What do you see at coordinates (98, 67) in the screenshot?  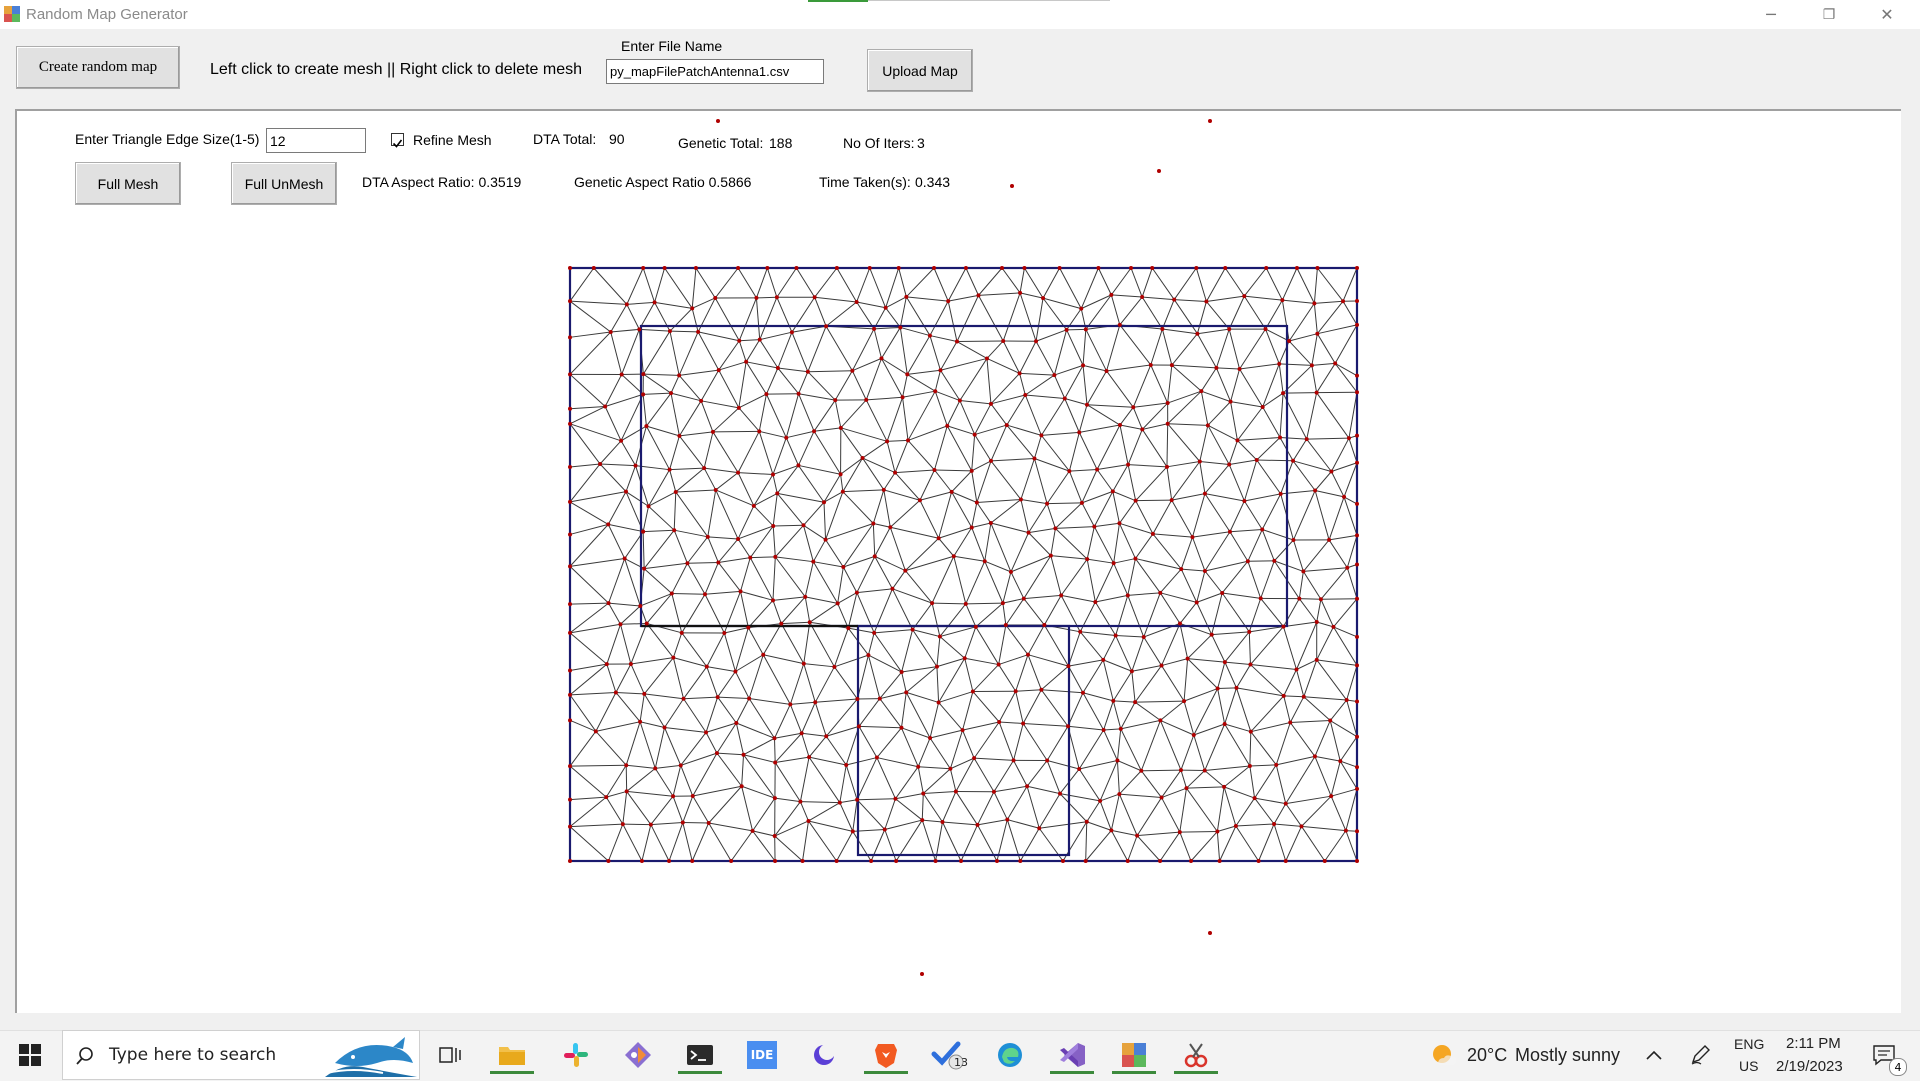 I see `create-random-map-button: Create random map` at bounding box center [98, 67].